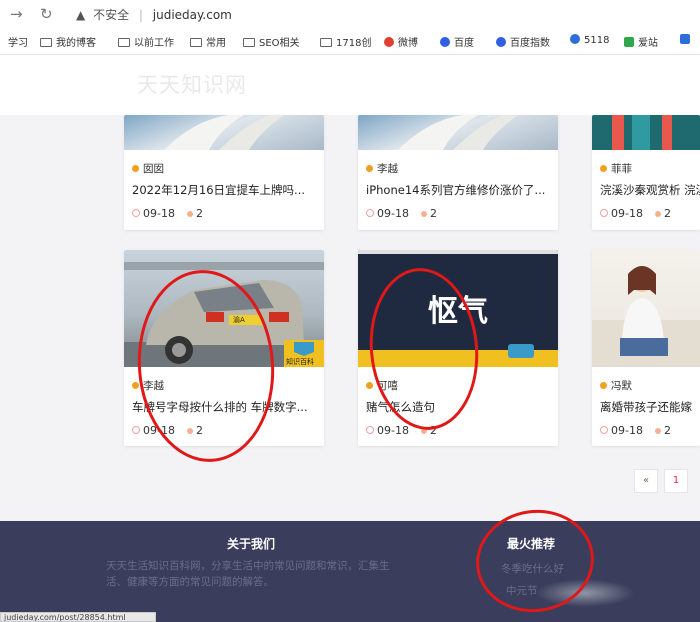  What do you see at coordinates (522, 590) in the screenshot?
I see `footer-hot-item: 中元节` at bounding box center [522, 590].